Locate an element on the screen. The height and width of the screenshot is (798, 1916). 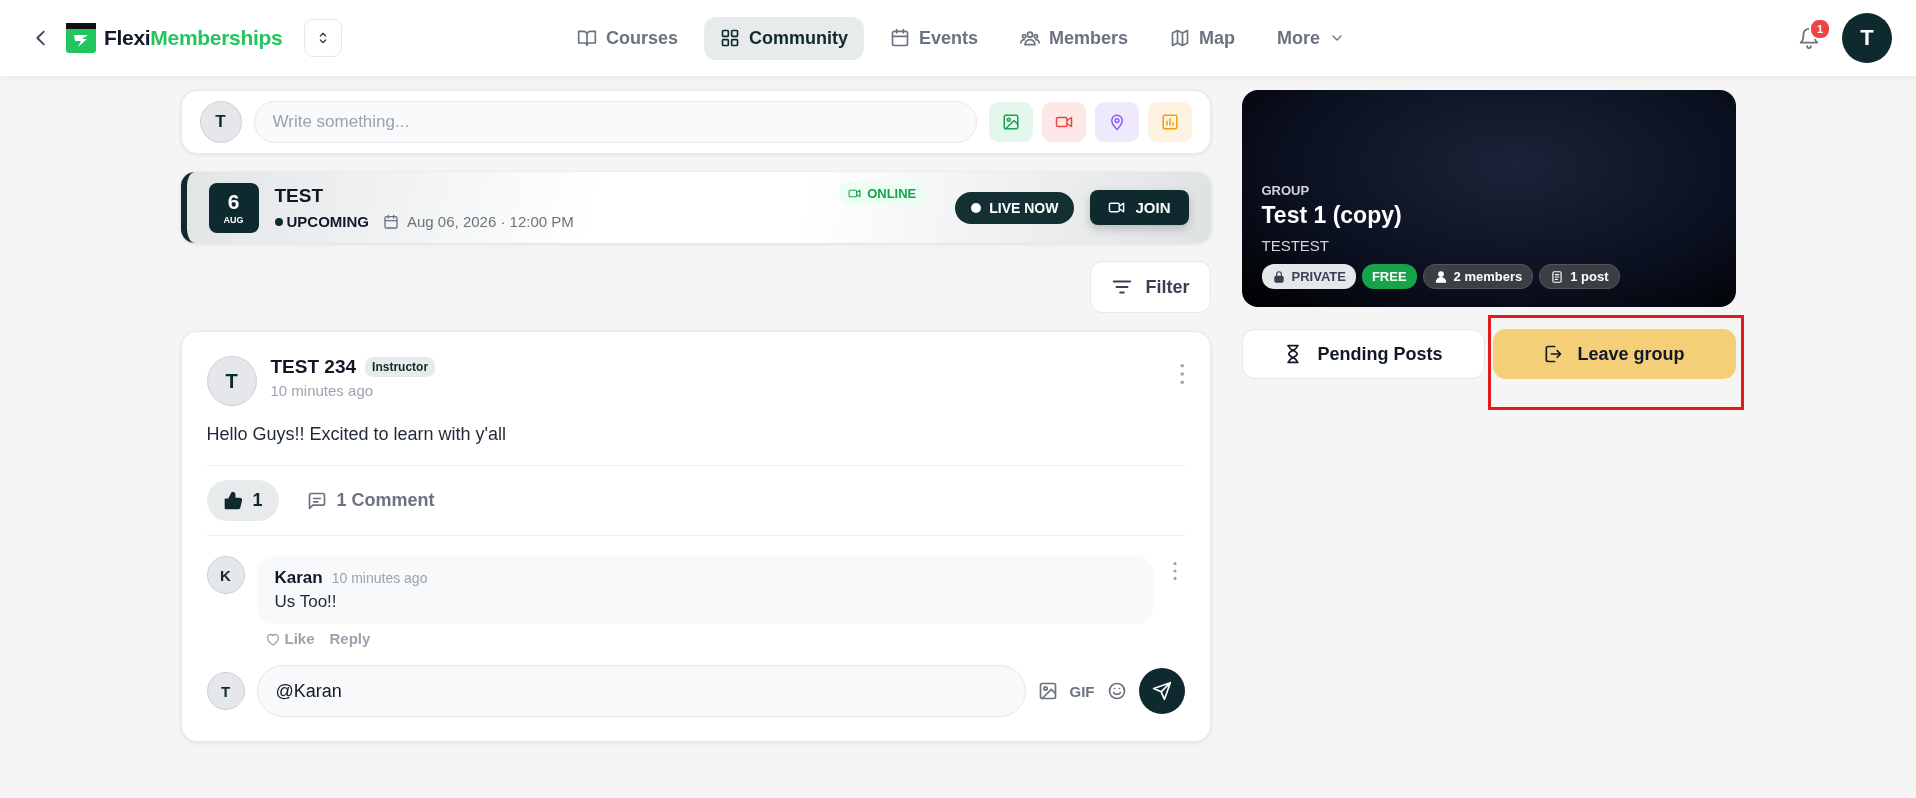
like-button: 1 is located at coordinates (242, 500).